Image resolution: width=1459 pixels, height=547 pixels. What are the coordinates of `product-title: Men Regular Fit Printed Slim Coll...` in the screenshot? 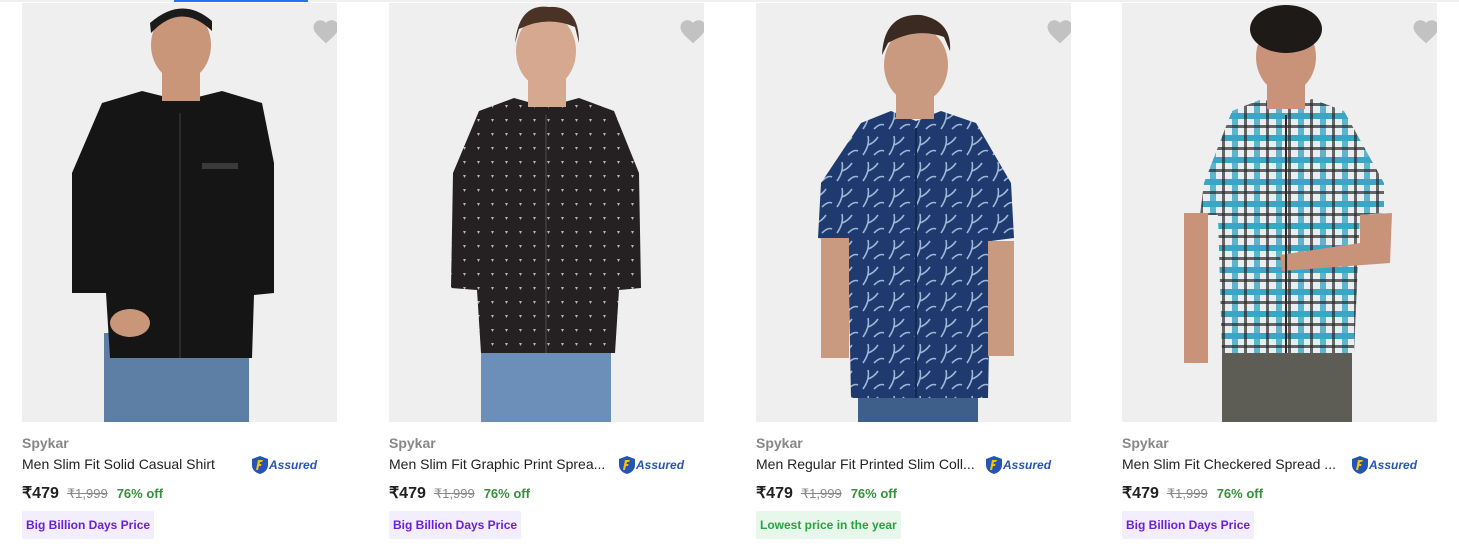 It's located at (872, 464).